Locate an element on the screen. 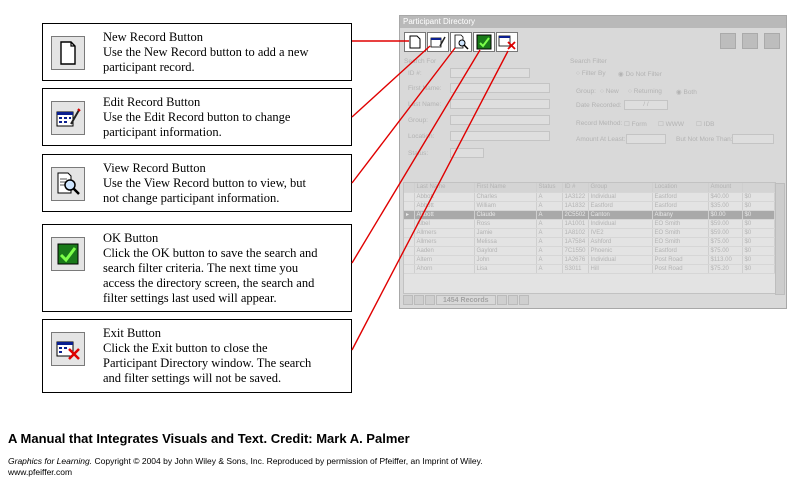 This screenshot has height=480, width=807. connector-view is located at coordinates (403, 115).